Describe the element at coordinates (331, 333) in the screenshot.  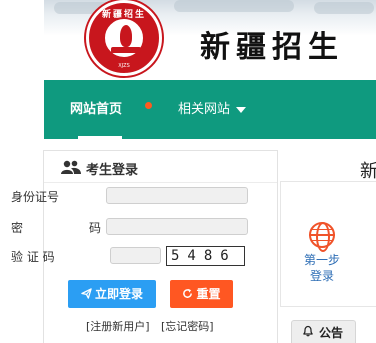
I see `notice-tab-label: 公告` at that location.